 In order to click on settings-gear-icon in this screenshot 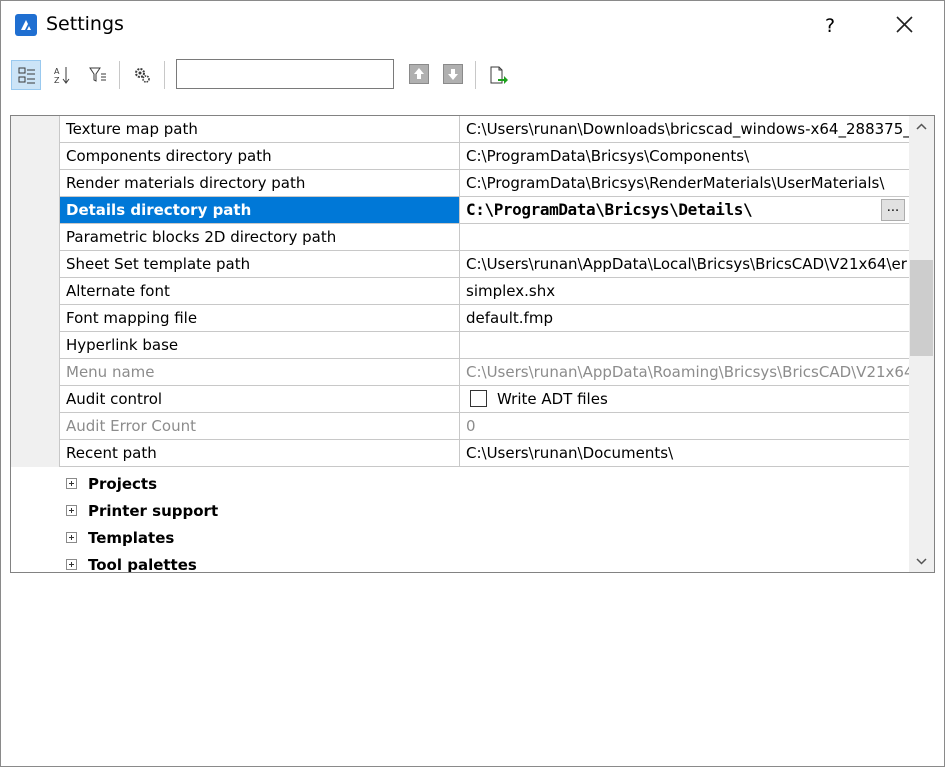, I will do `click(142, 75)`.